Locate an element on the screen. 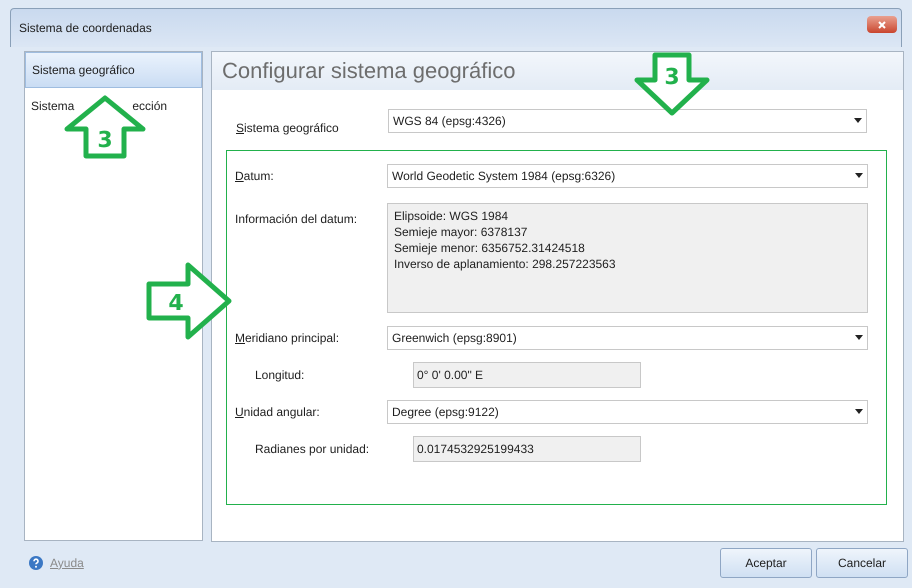  field-label: Datum: is located at coordinates (254, 175).